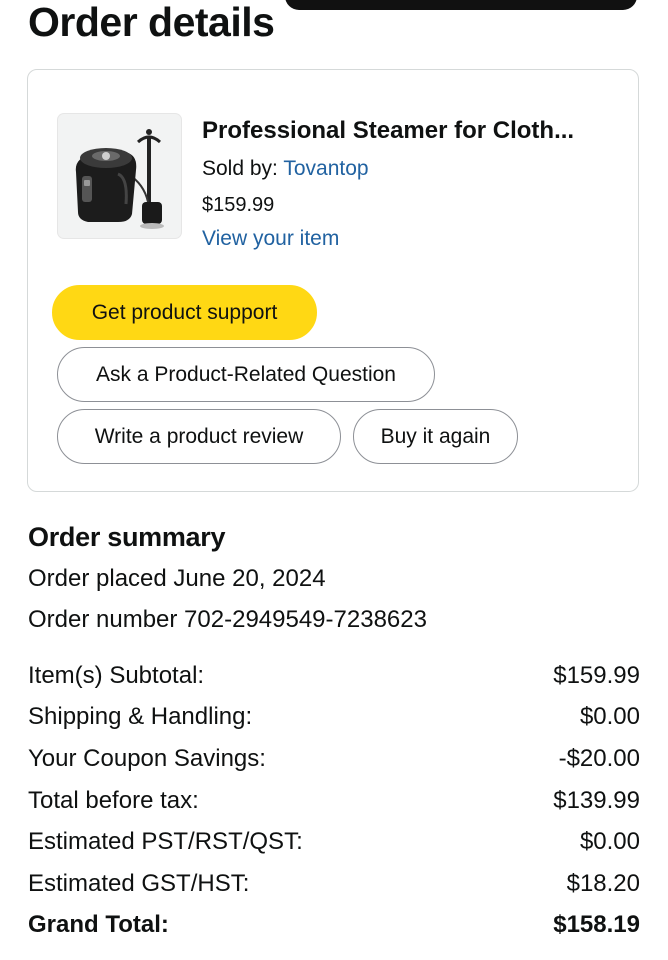 This screenshot has width=668, height=960. I want to click on page-title: Order details, so click(151, 22).